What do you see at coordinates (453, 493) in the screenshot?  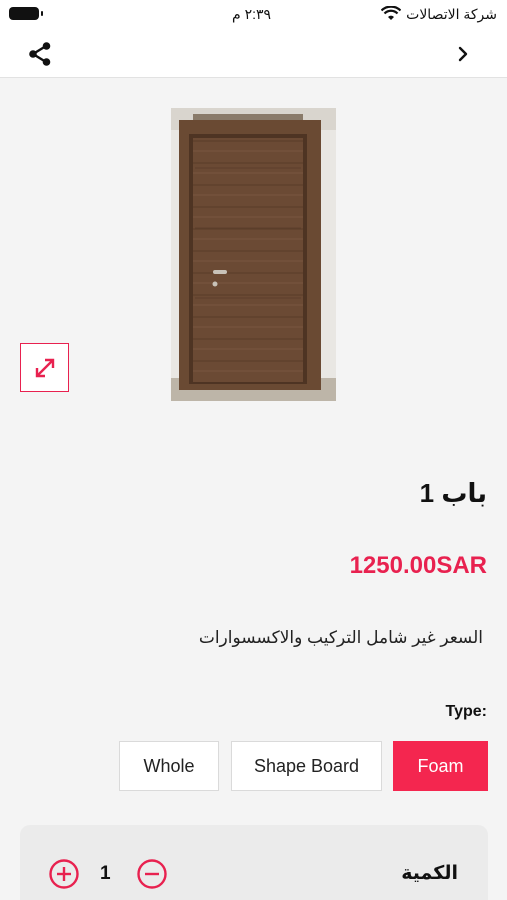 I see `product-title: باب 1` at bounding box center [453, 493].